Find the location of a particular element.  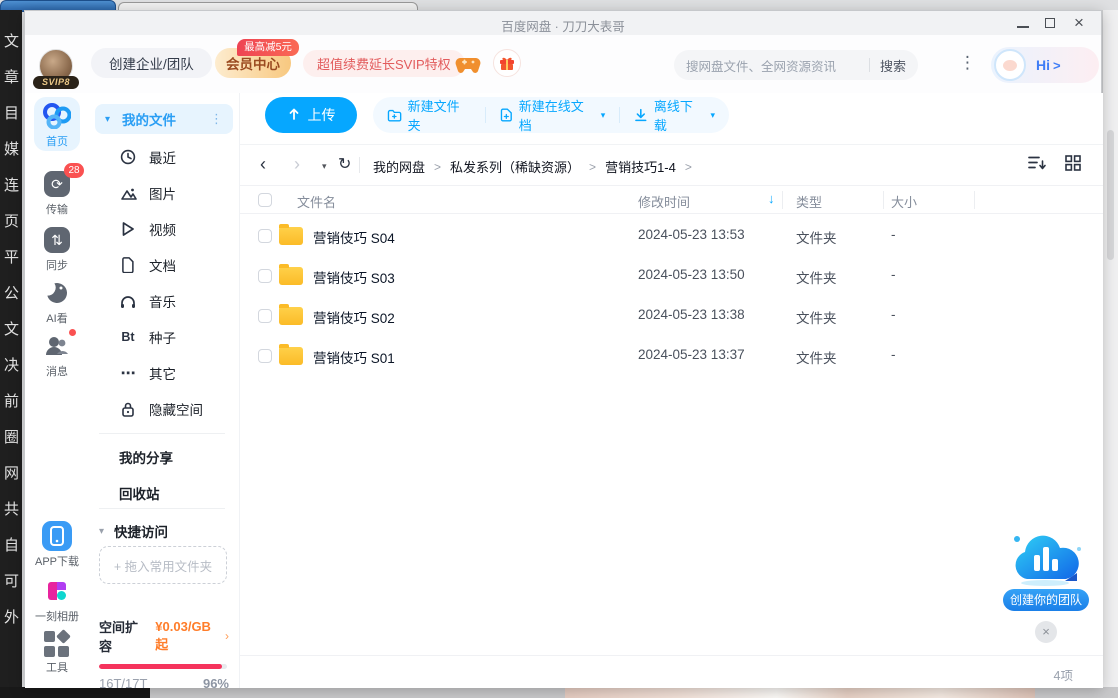

assistant-button: Hi > is located at coordinates (1045, 65).